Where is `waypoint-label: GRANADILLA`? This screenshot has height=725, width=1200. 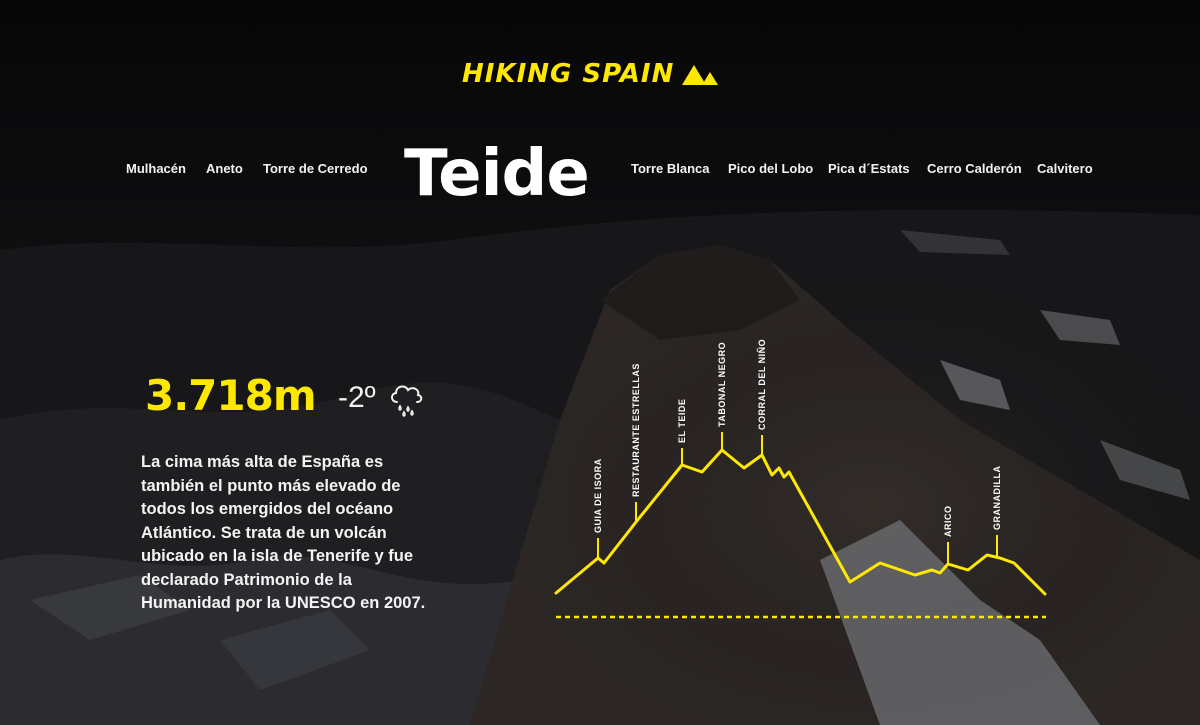 waypoint-label: GRANADILLA is located at coordinates (997, 498).